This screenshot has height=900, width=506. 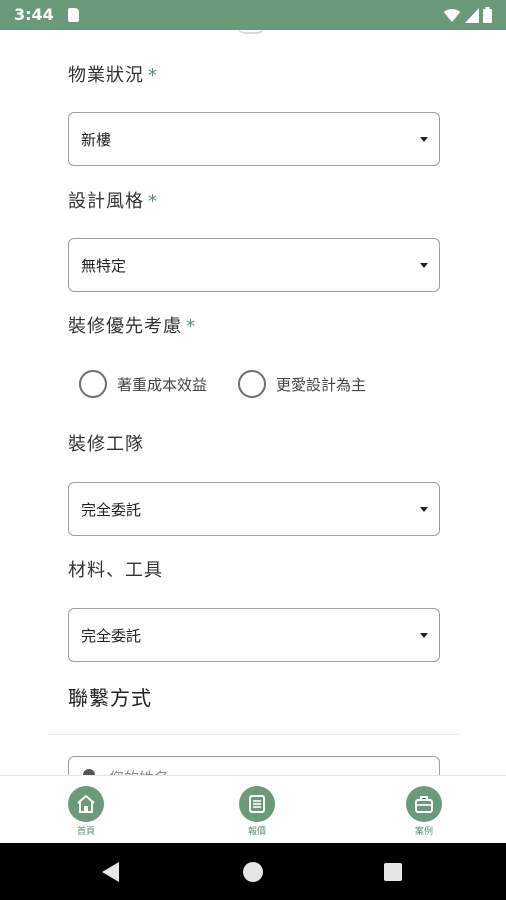 I want to click on property-status-value: 新樓, so click(x=96, y=140).